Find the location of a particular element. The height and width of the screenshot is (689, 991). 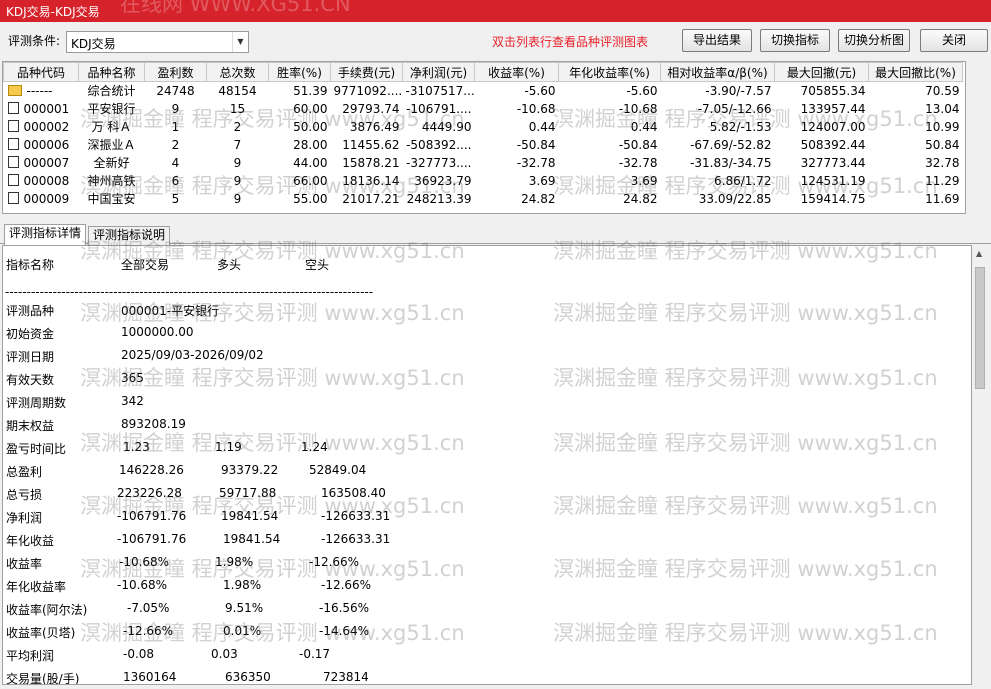

metric-all: -106791.76 is located at coordinates (152, 516).